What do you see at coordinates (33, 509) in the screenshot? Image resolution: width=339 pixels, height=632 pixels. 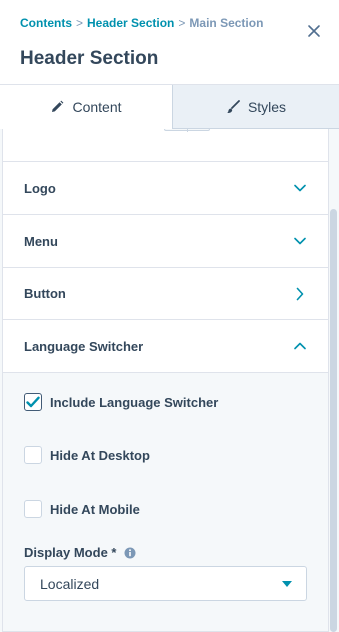 I see `hide-at-mobile-checkbox` at bounding box center [33, 509].